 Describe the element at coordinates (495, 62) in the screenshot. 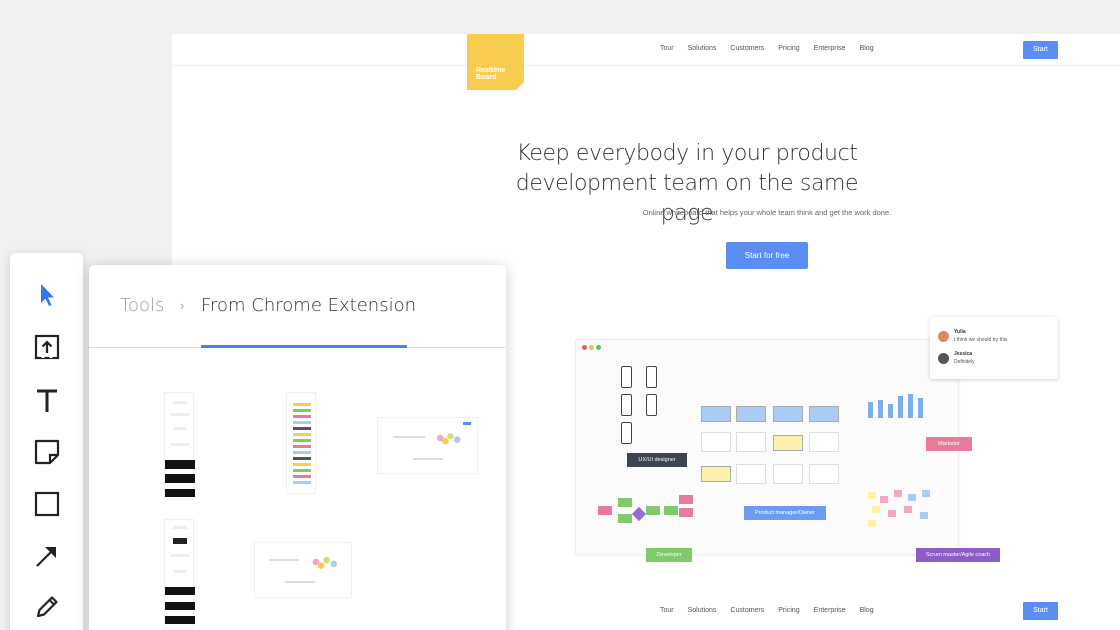

I see `logo: Realtime Board` at that location.